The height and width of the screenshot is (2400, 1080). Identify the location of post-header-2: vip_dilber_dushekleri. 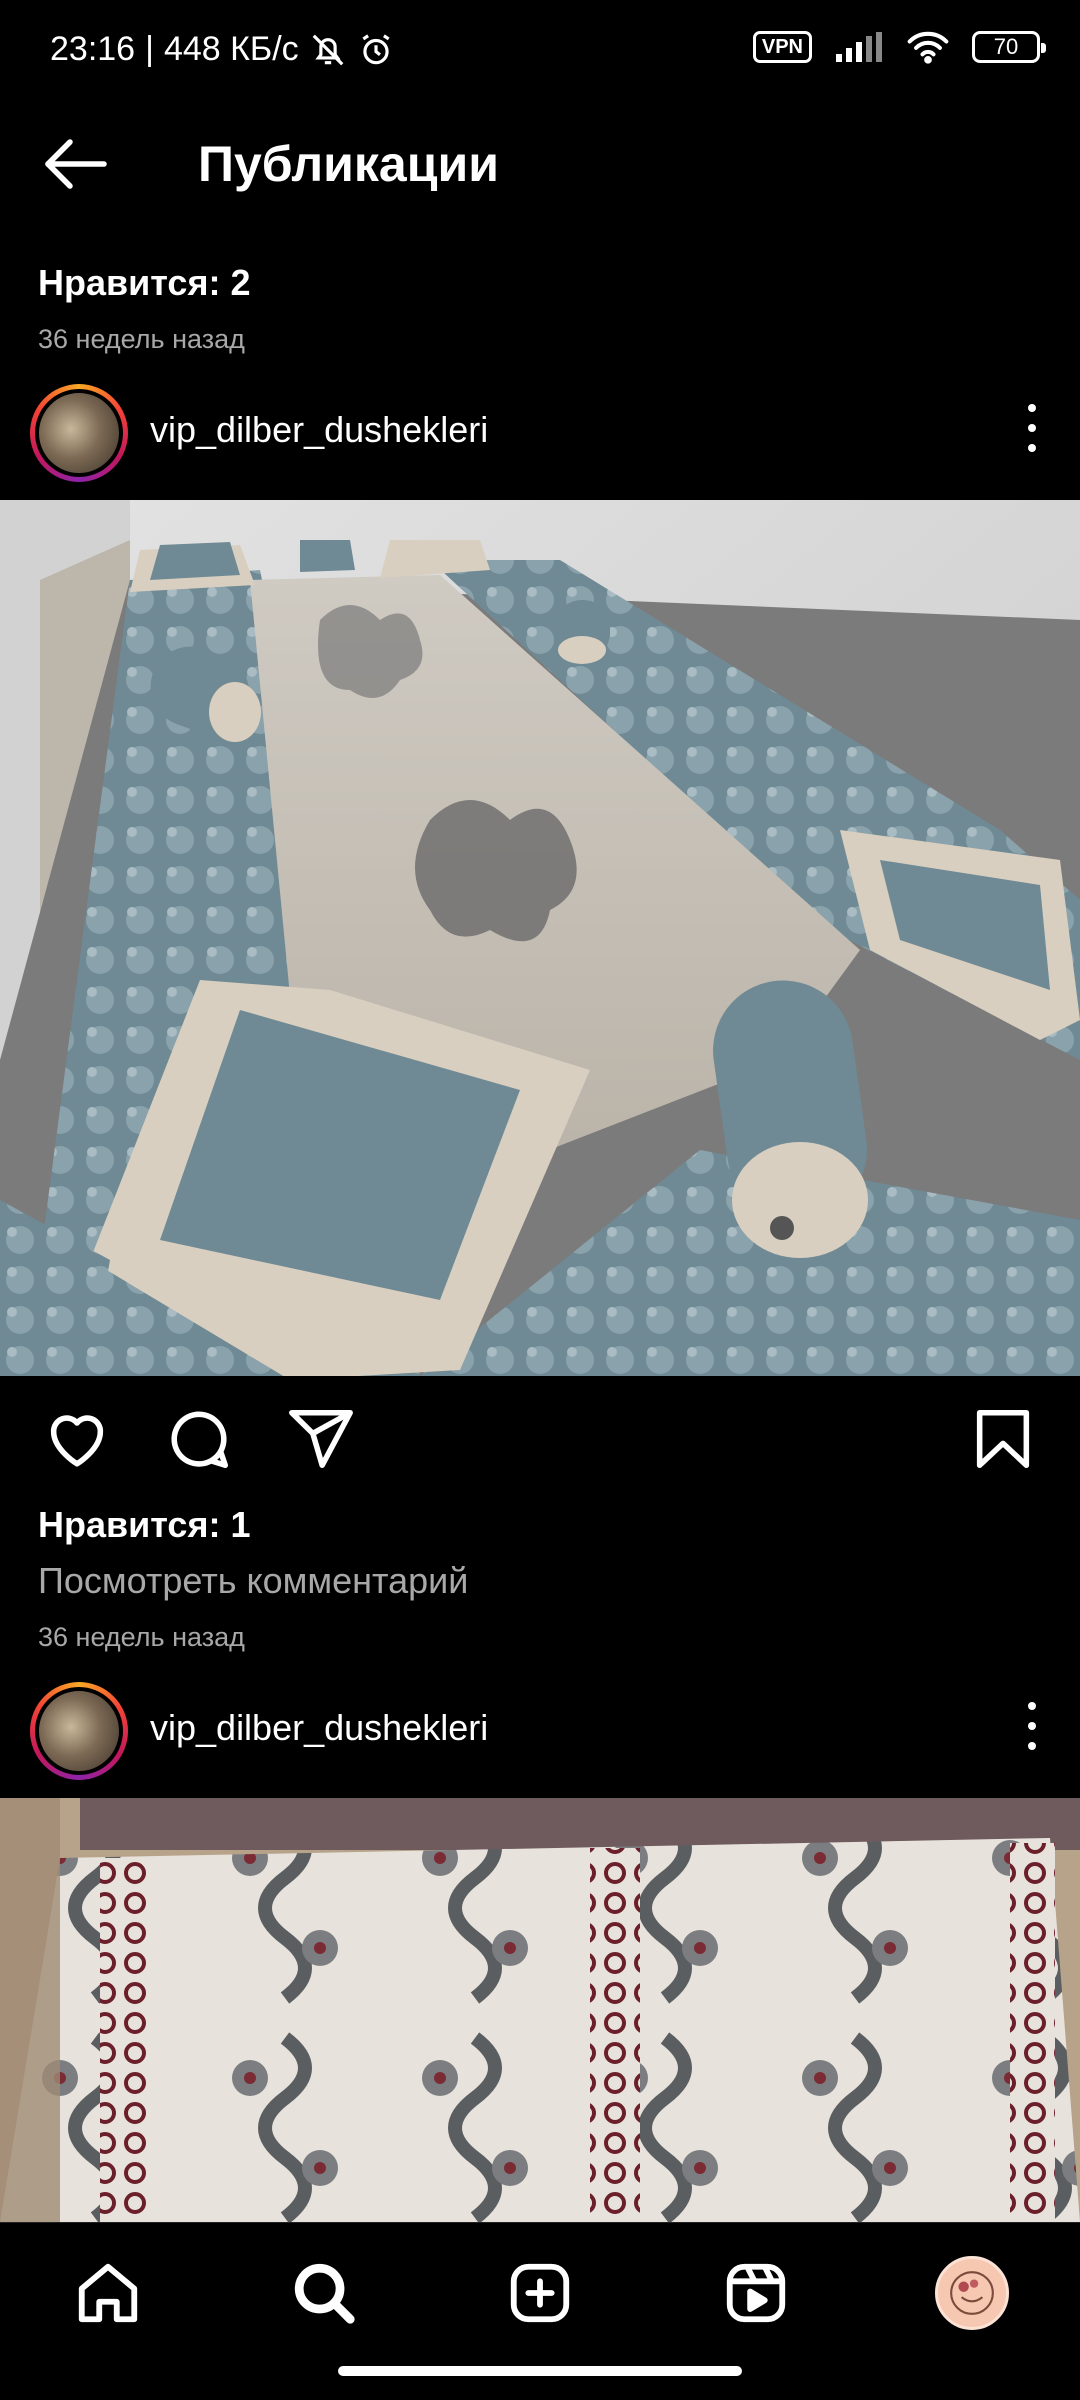
(540, 1729).